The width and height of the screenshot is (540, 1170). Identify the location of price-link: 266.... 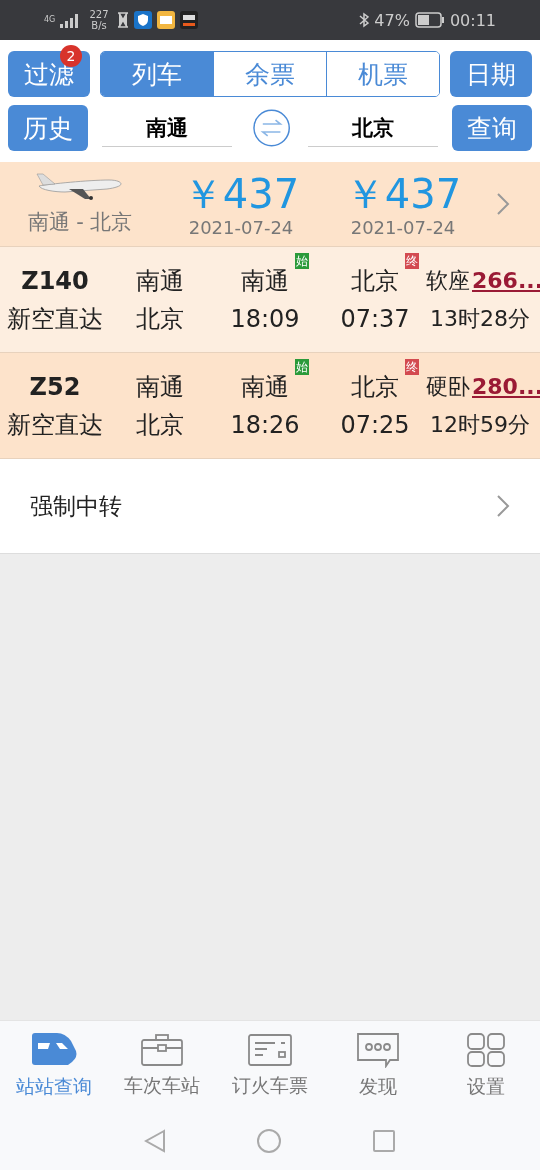
(506, 280).